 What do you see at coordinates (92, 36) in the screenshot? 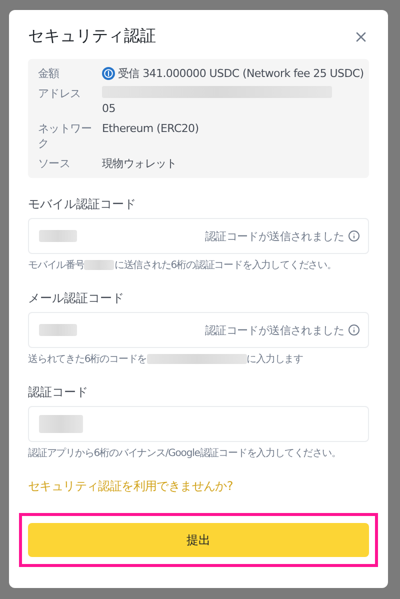
I see `dialog-title: セキュリティ認証` at bounding box center [92, 36].